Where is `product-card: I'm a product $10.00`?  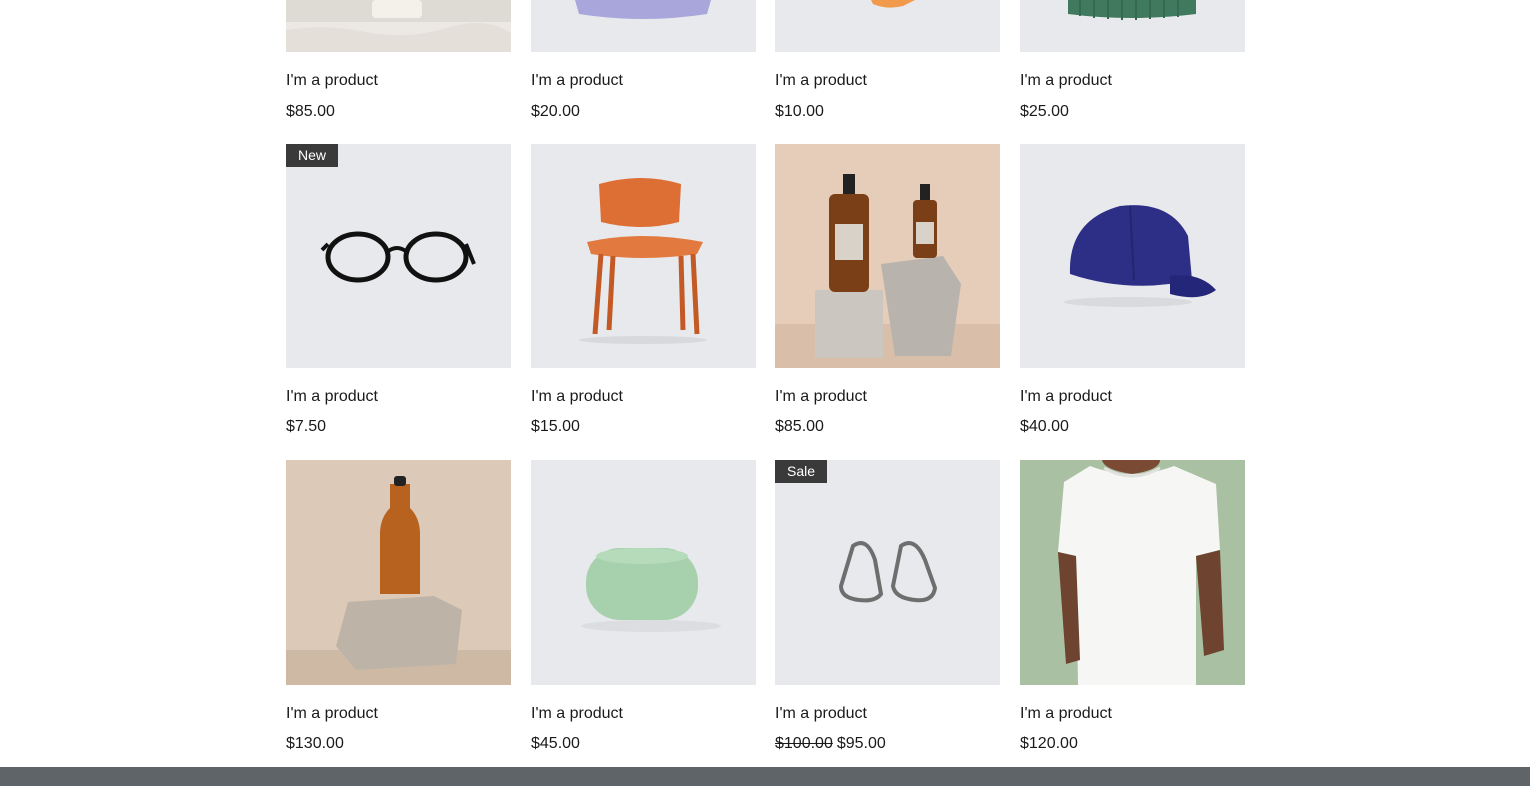 product-card: I'm a product $10.00 is located at coordinates (887, 65).